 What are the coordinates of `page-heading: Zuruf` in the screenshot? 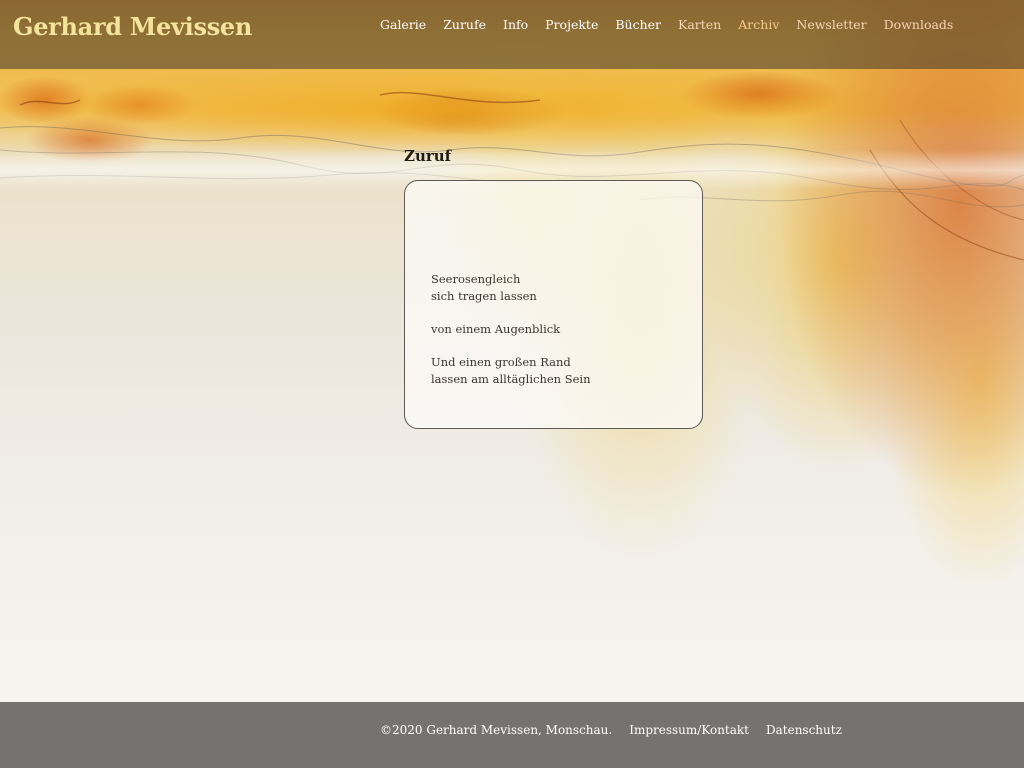 It's located at (428, 156).